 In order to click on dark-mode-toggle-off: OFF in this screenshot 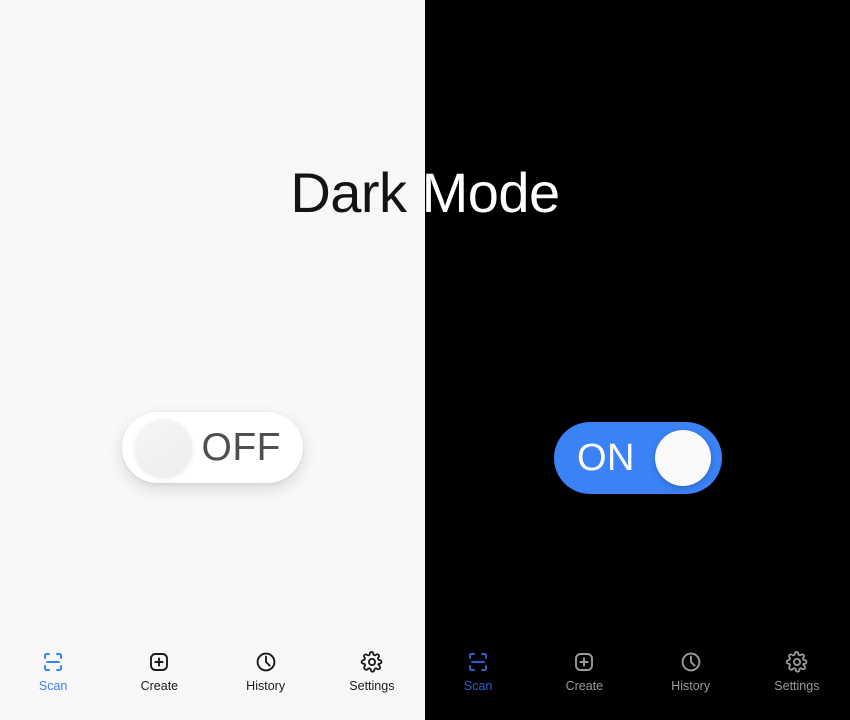, I will do `click(212, 447)`.